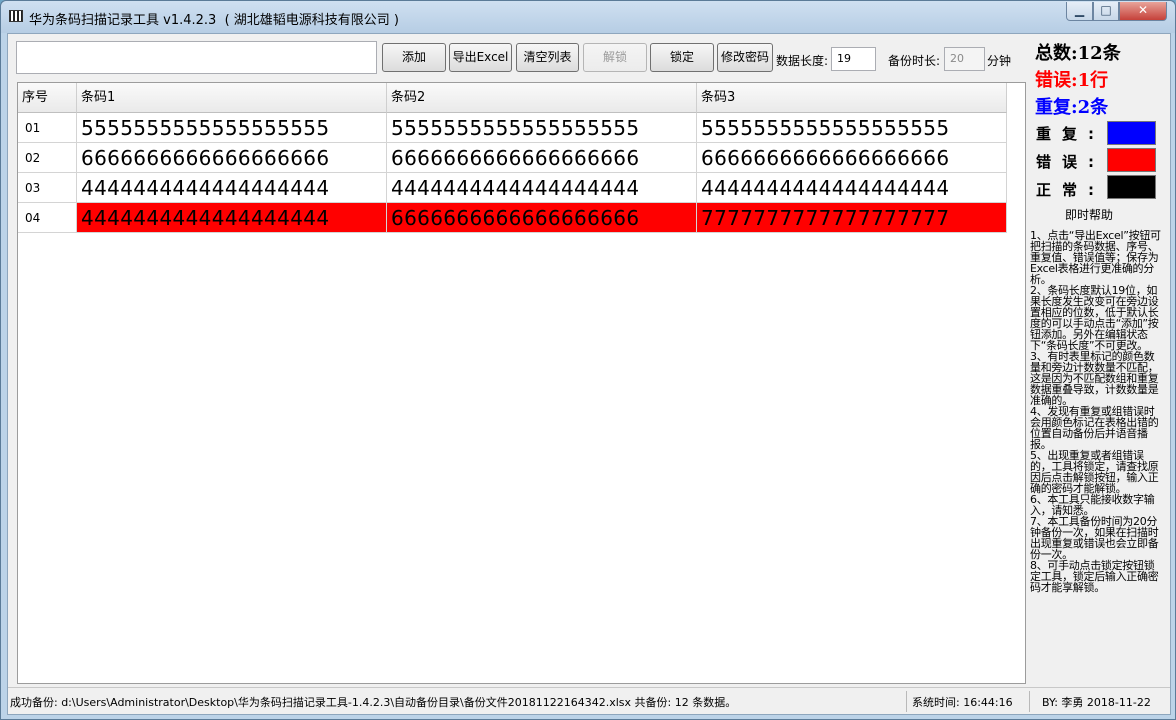 The image size is (1176, 720). Describe the element at coordinates (47, 158) in the screenshot. I see `row-index-cell: 02` at that location.